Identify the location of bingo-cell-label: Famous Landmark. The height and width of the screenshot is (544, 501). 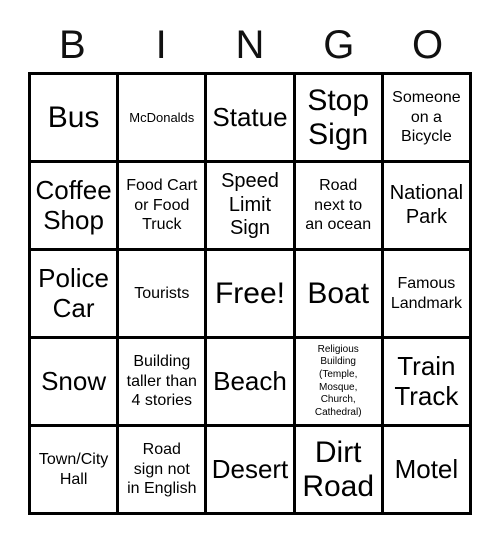
(426, 293).